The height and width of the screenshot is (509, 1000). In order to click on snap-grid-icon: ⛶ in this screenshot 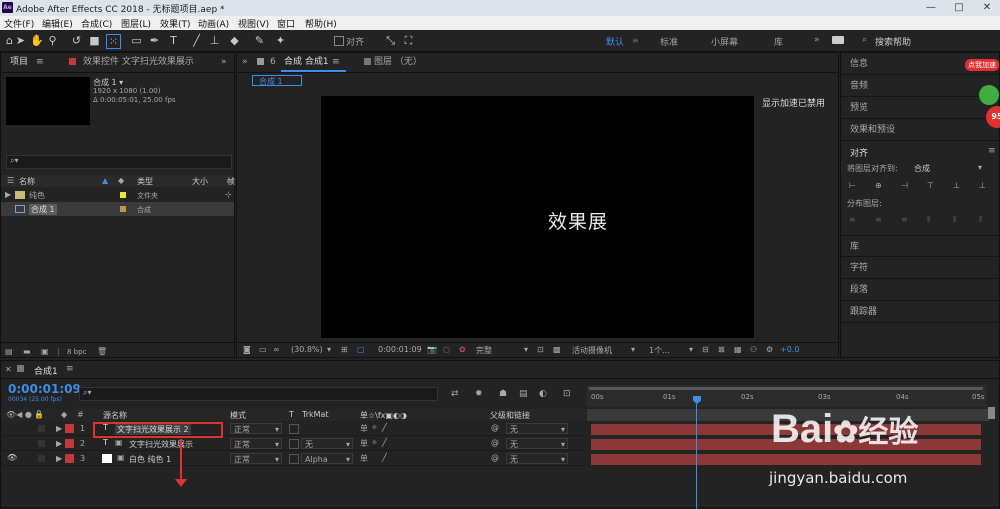, I will do `click(408, 40)`.